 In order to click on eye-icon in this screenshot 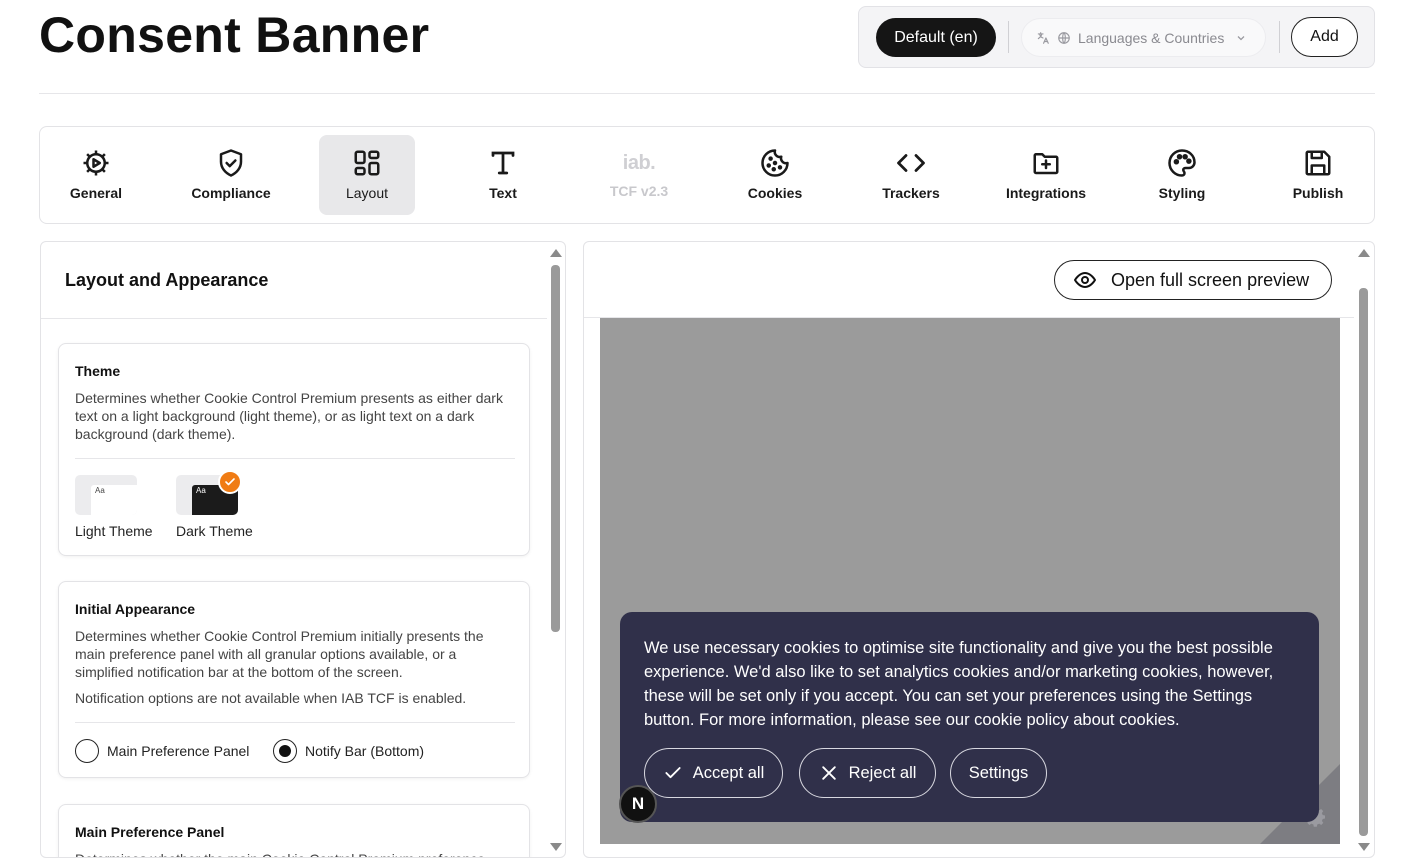, I will do `click(1085, 280)`.